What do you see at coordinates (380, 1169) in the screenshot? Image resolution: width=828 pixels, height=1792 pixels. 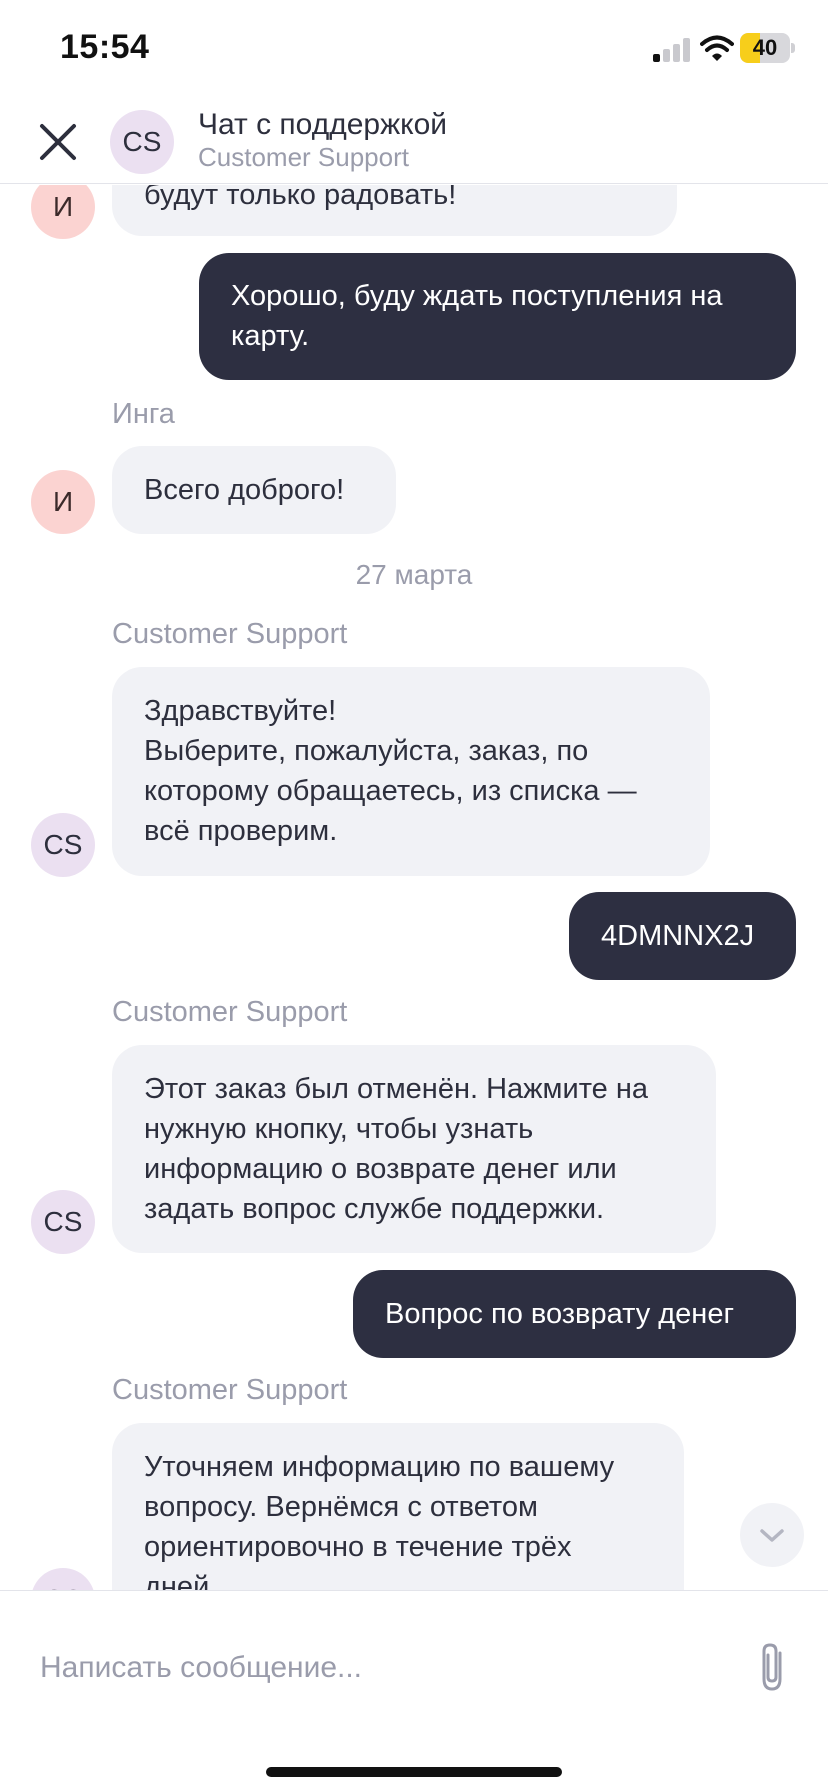 I see `message-text: информацию о возврате денег или` at bounding box center [380, 1169].